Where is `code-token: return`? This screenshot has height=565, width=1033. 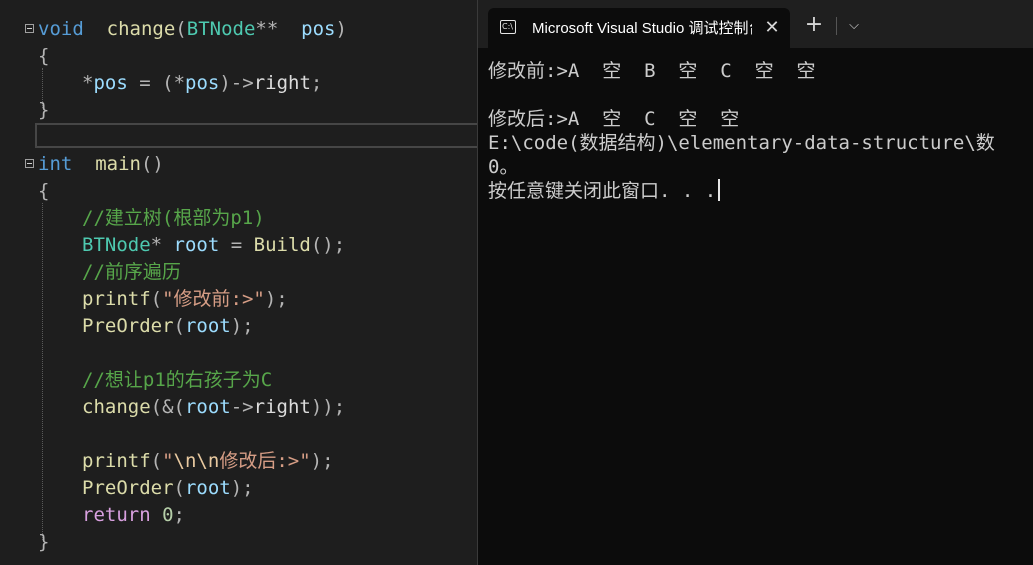 code-token: return is located at coordinates (116, 515).